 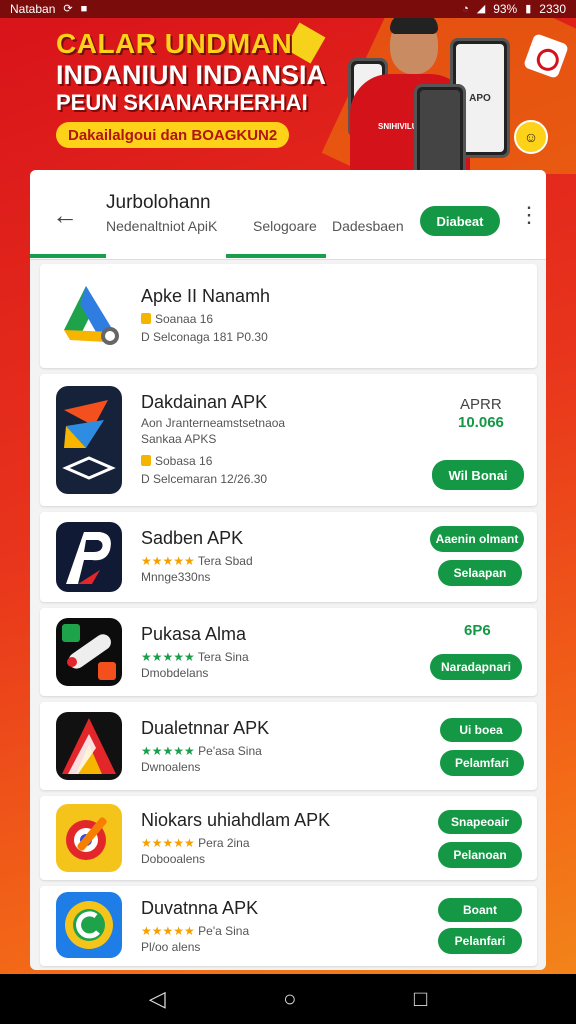 I want to click on banner-headline-1: CALAR UNDMAN, so click(x=174, y=43).